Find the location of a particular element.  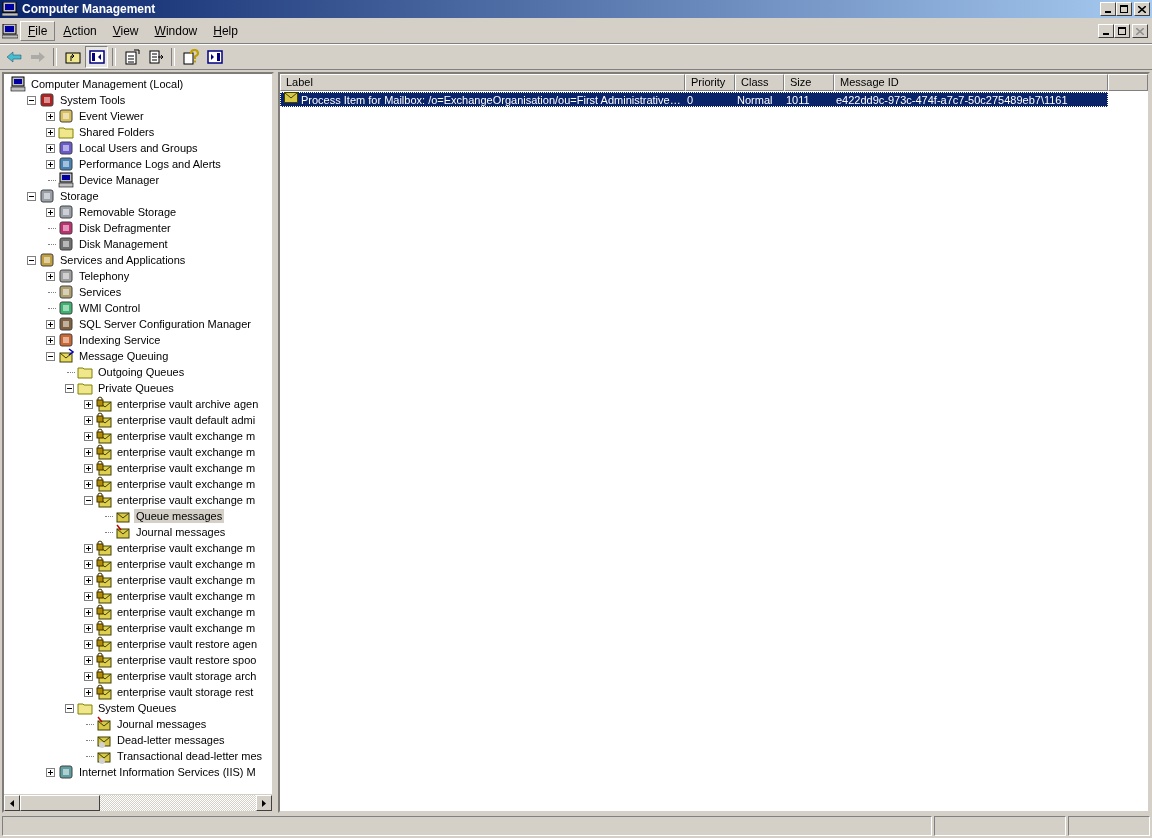

tree-item: Dead-letter messages is located at coordinates (171, 740).